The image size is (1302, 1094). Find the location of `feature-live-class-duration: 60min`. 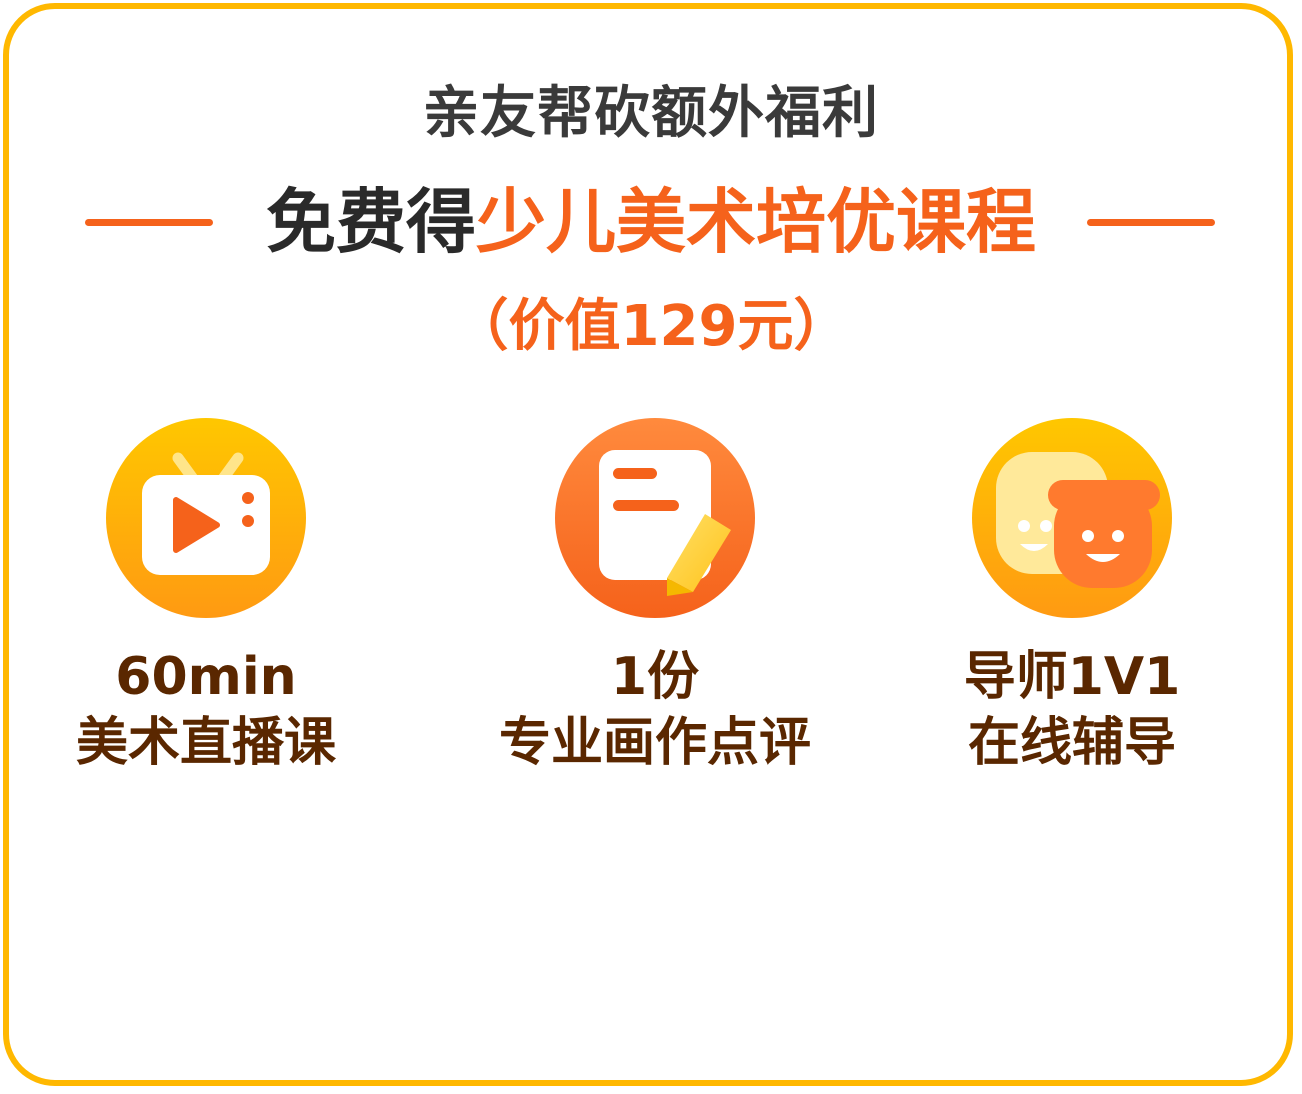

feature-live-class-duration: 60min is located at coordinates (206, 677).